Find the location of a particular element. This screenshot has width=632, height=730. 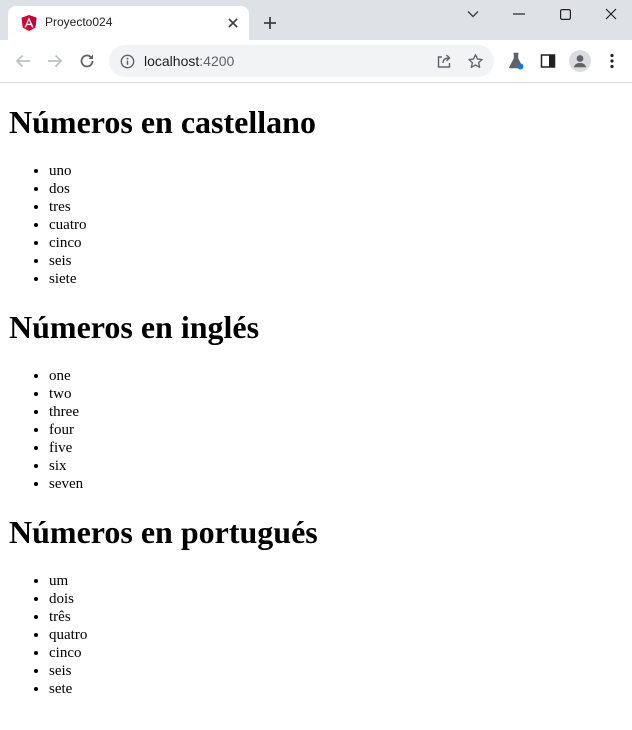

browser-toolbar: localhost:4200 is located at coordinates (316, 61).